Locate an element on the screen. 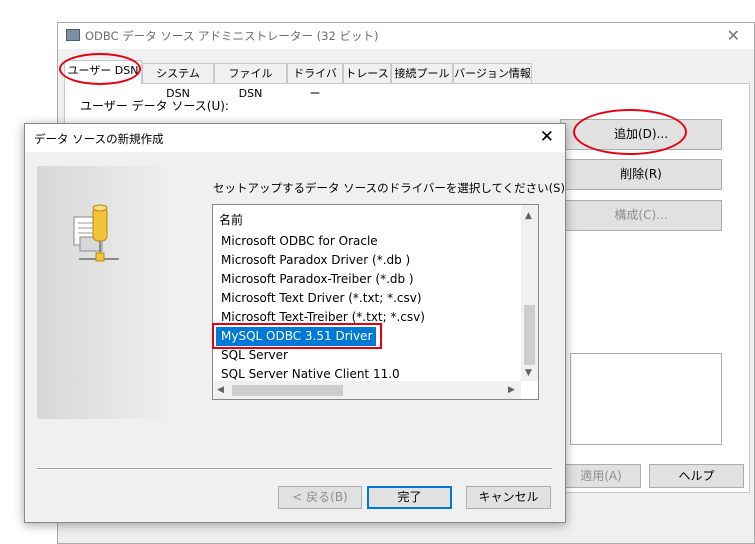 The image size is (755, 544). tab-about: バージョン情報 is located at coordinates (492, 73).